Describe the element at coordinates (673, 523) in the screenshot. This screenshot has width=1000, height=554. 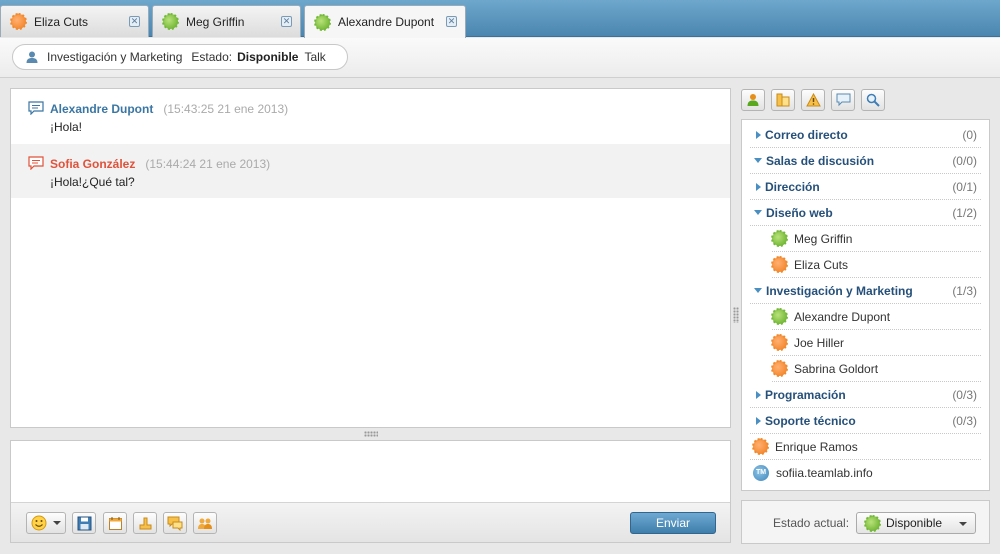
I see `send-button: Enviar` at that location.